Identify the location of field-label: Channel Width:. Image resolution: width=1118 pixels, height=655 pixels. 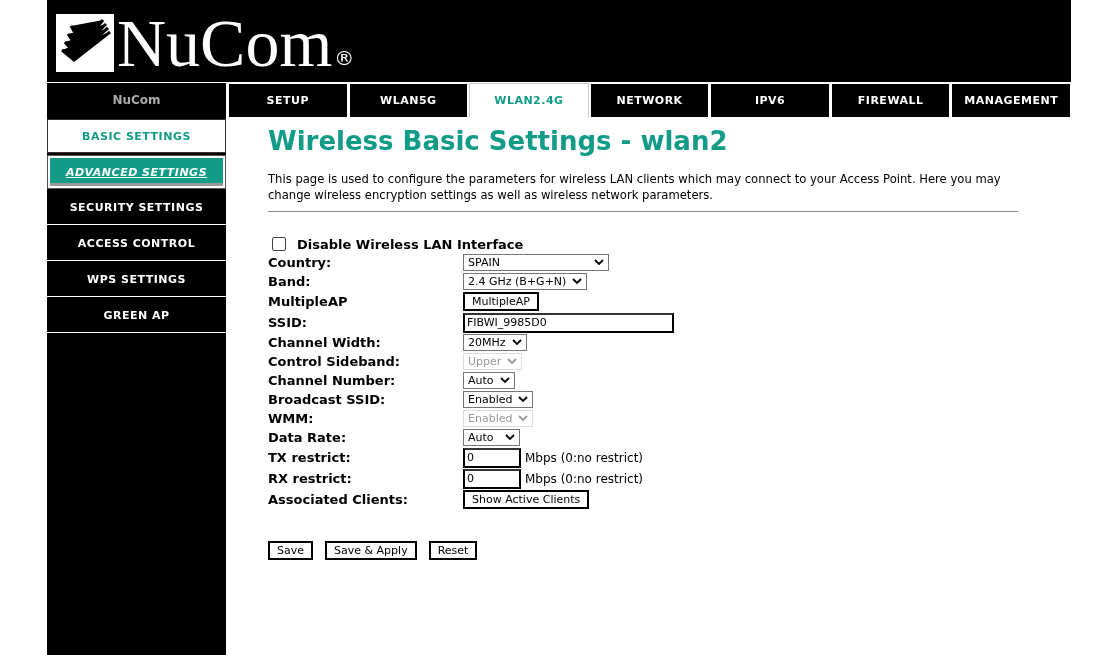
(325, 342).